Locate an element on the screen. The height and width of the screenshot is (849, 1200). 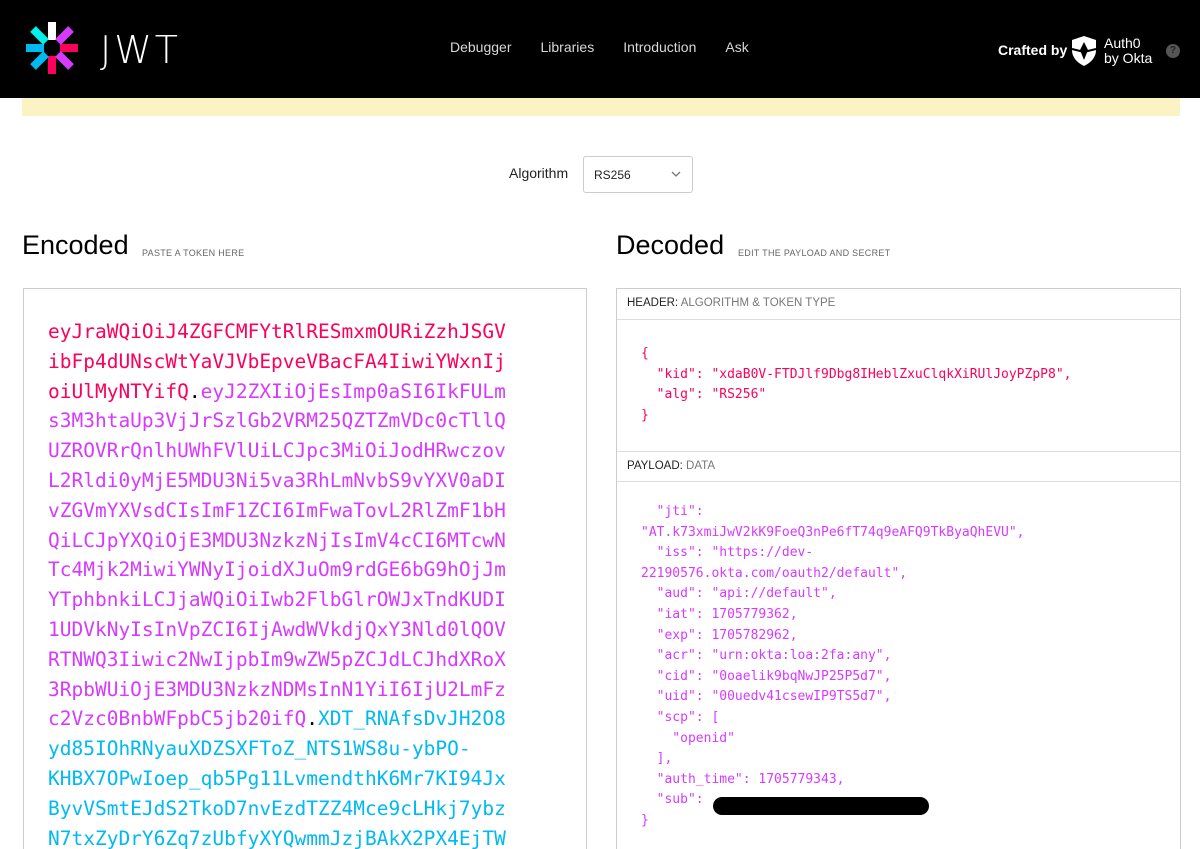
jwt-wordmark: JWT is located at coordinates (140, 50).